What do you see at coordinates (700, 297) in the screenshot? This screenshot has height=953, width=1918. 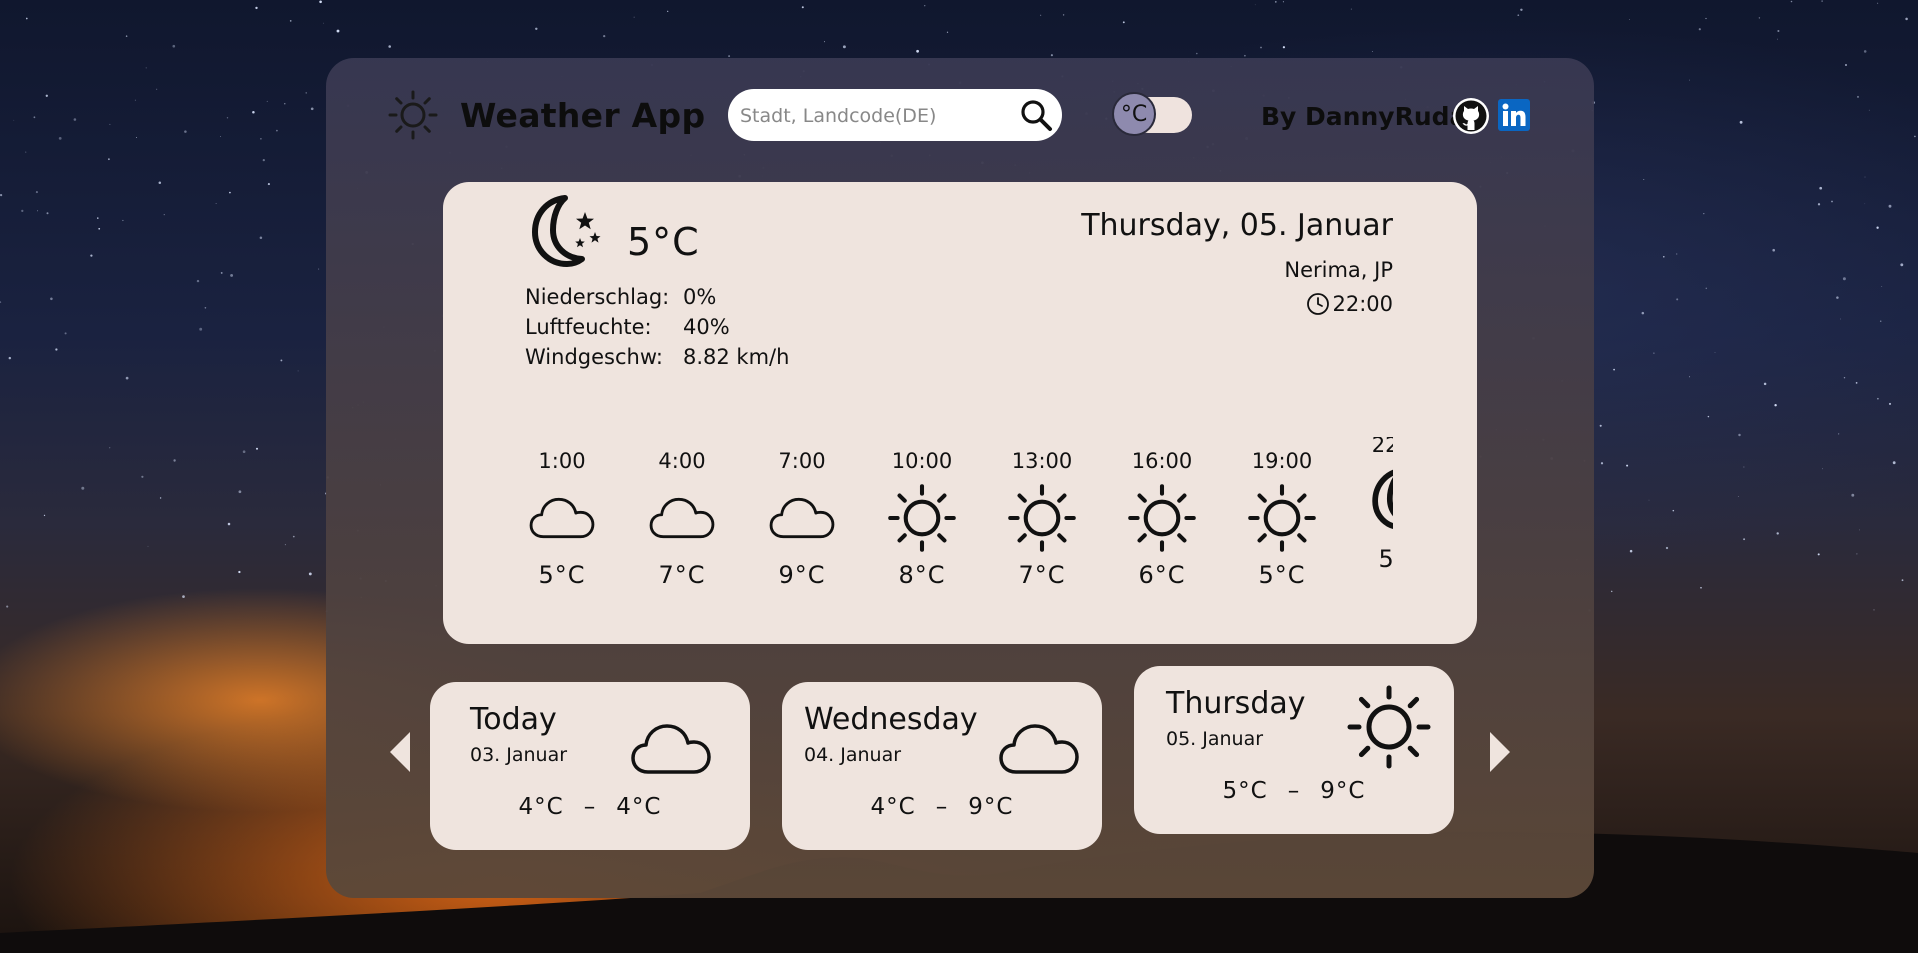 I see `detail-value: 0%` at bounding box center [700, 297].